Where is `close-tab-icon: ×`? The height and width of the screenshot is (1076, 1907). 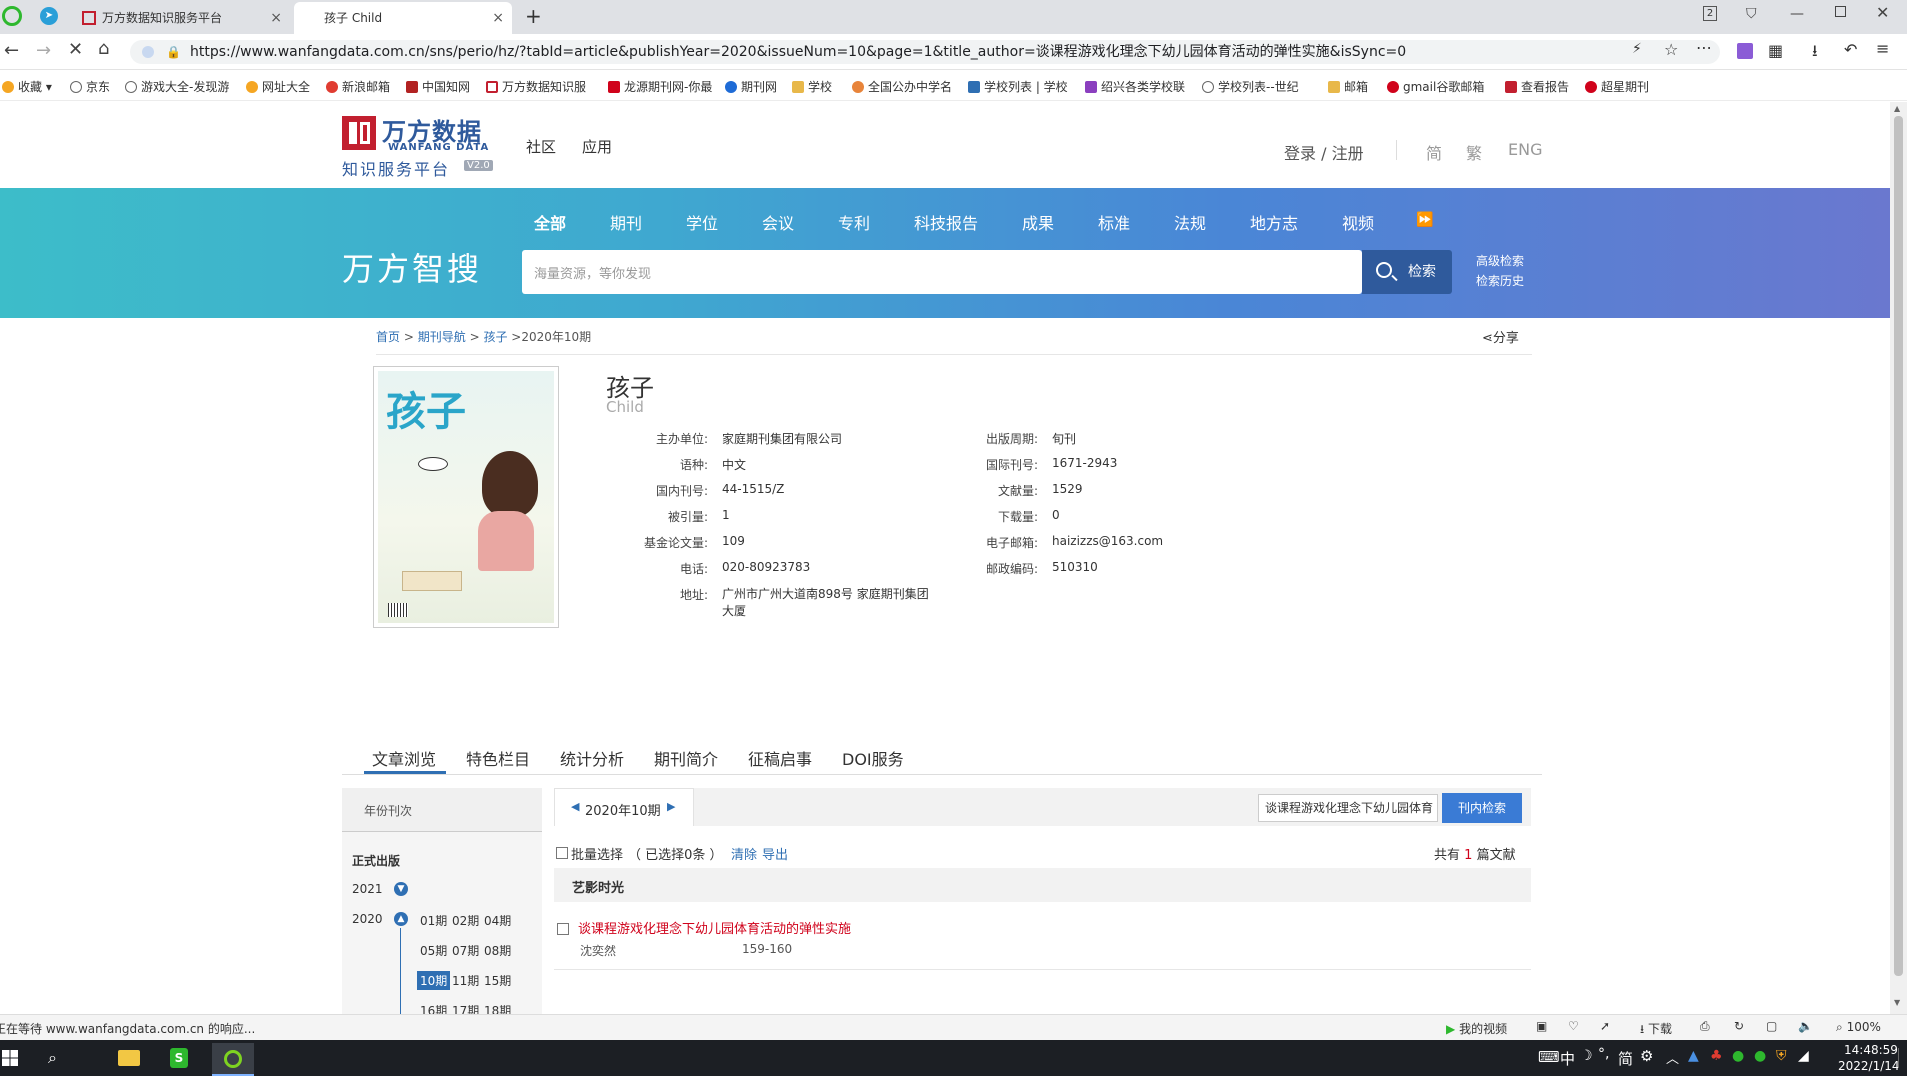 close-tab-icon: × is located at coordinates (498, 18).